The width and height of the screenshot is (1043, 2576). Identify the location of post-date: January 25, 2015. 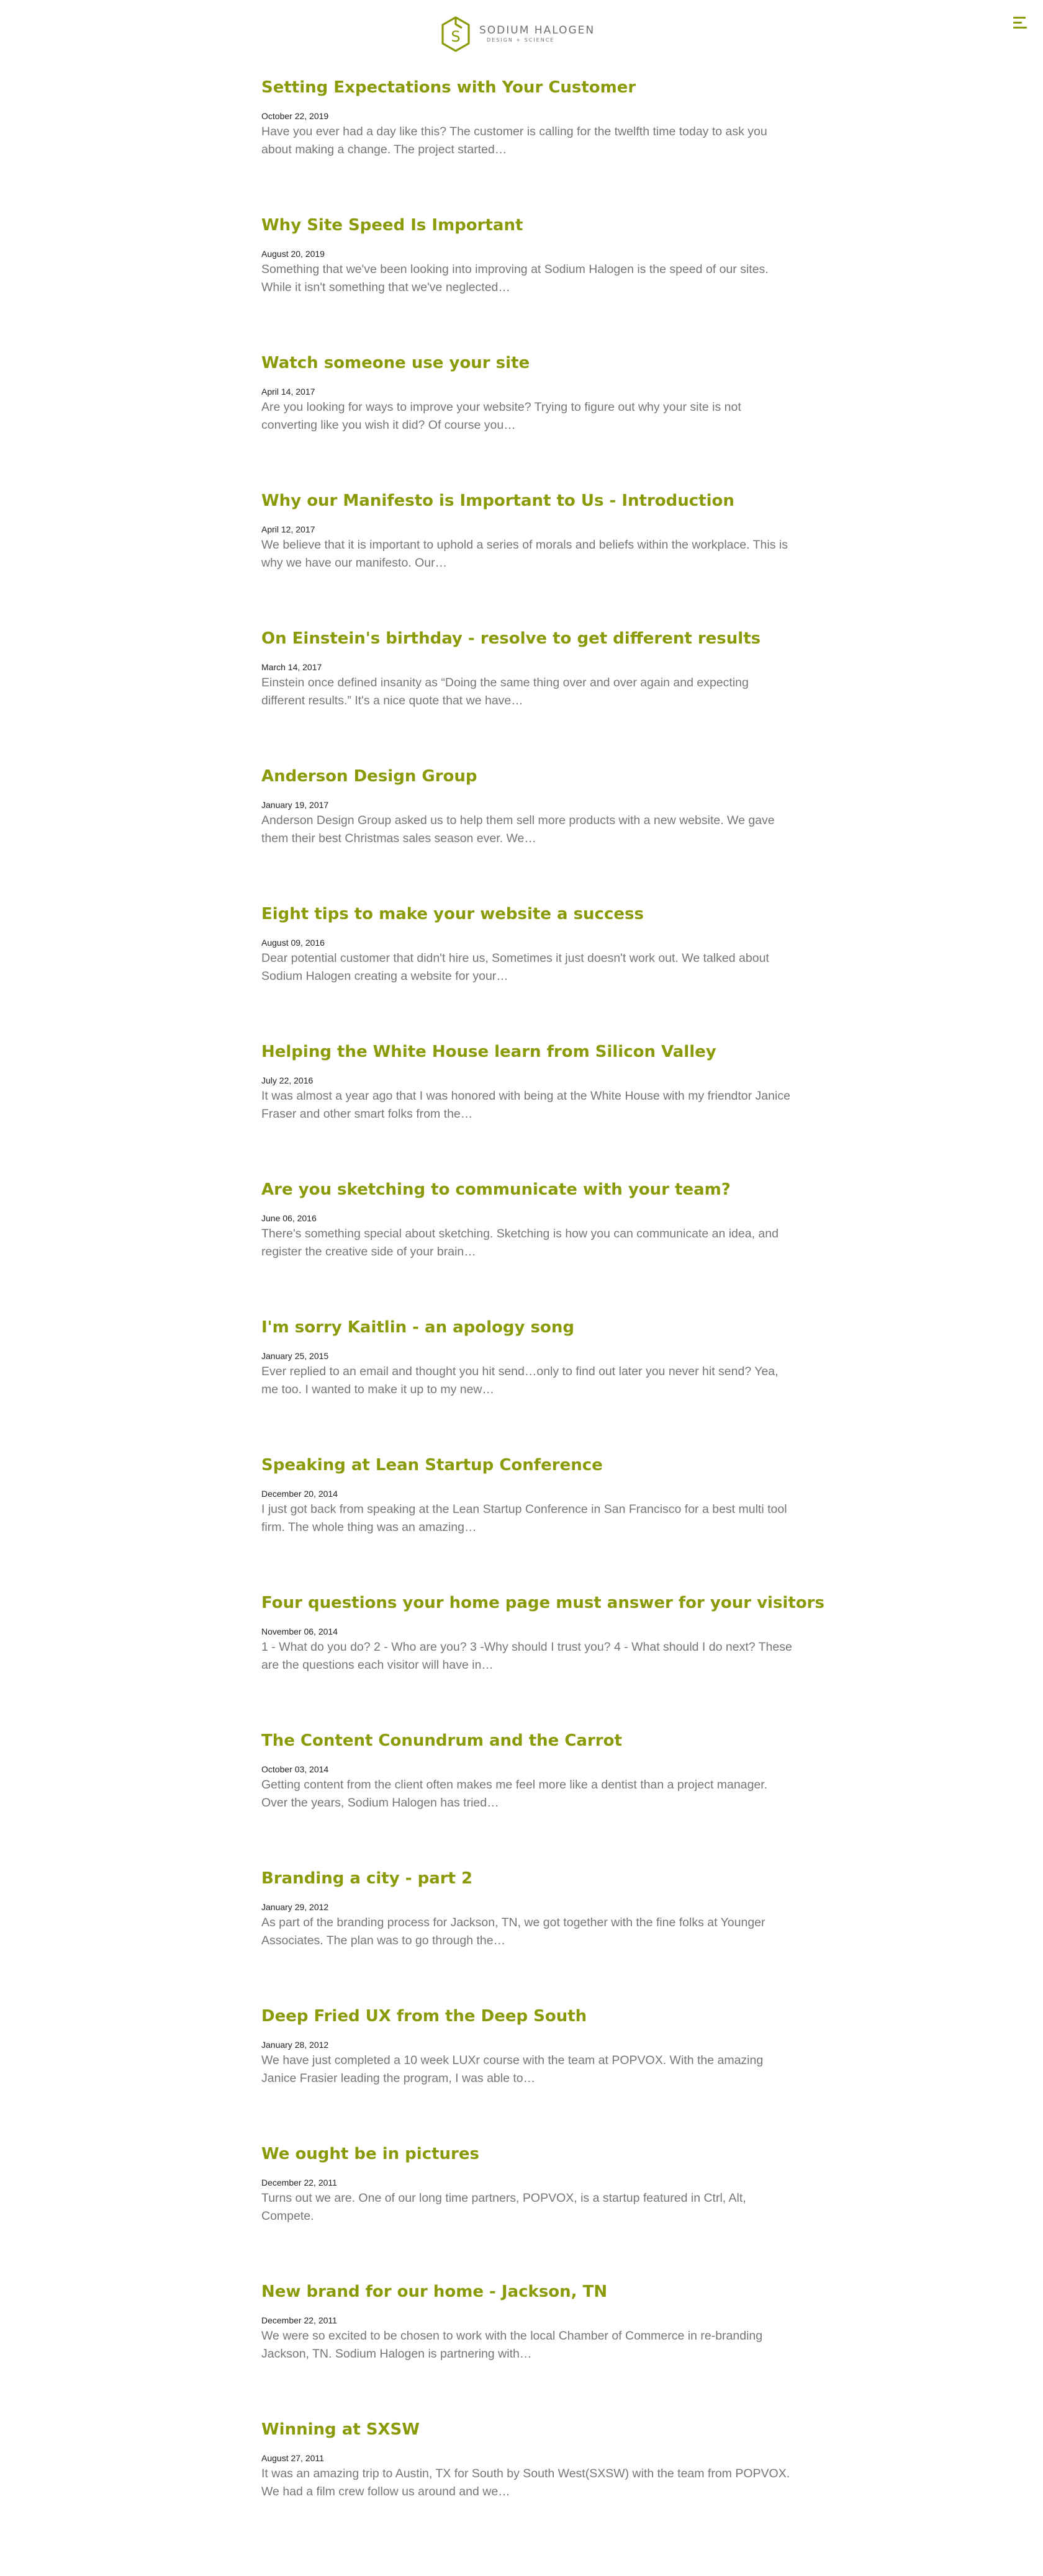
(295, 1356).